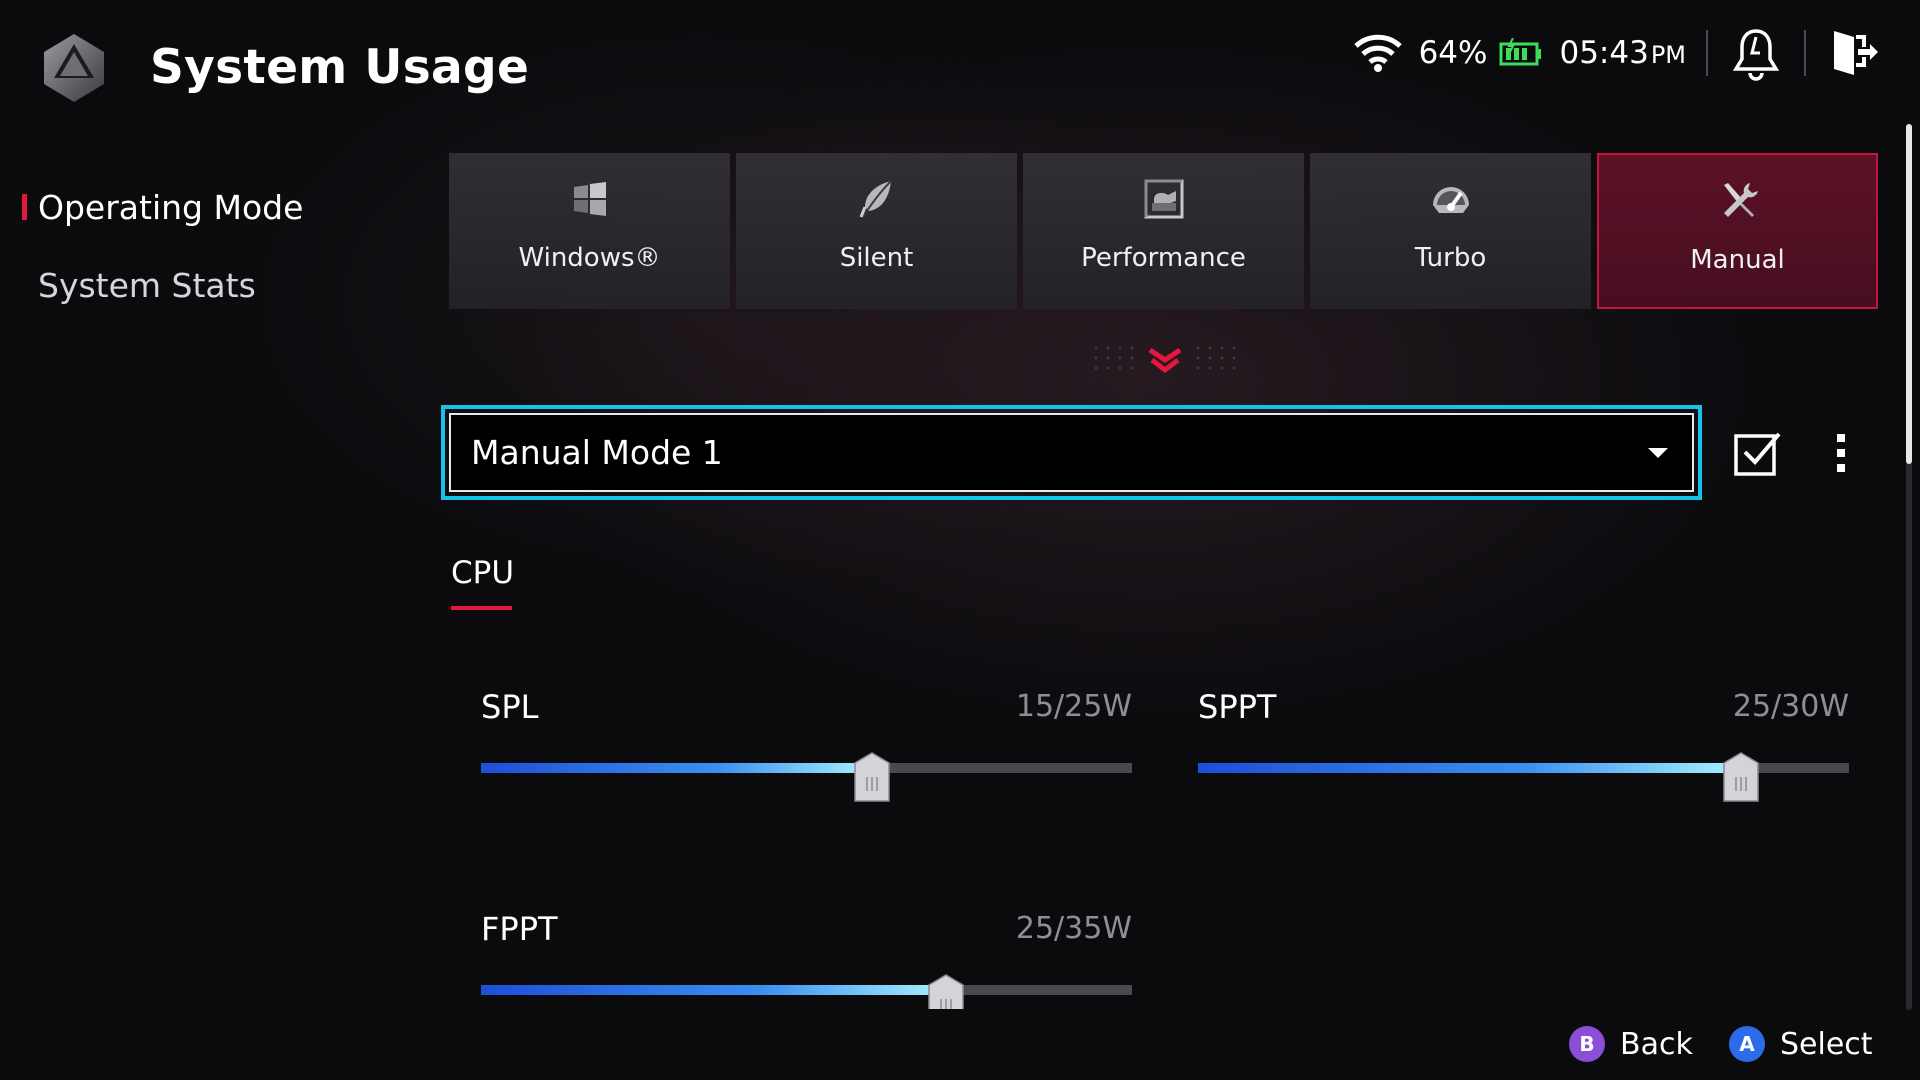 The width and height of the screenshot is (1920, 1080). I want to click on sppt-value: 25/30W, so click(1790, 706).